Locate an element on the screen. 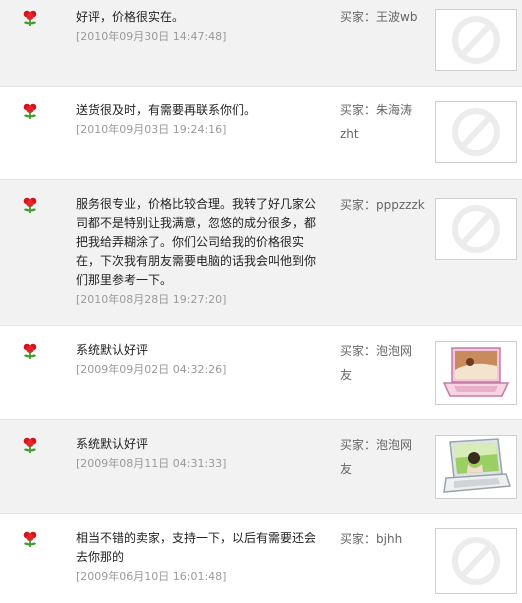 The height and width of the screenshot is (603, 522). buyer-info: 买家：bjhh is located at coordinates (383, 539).